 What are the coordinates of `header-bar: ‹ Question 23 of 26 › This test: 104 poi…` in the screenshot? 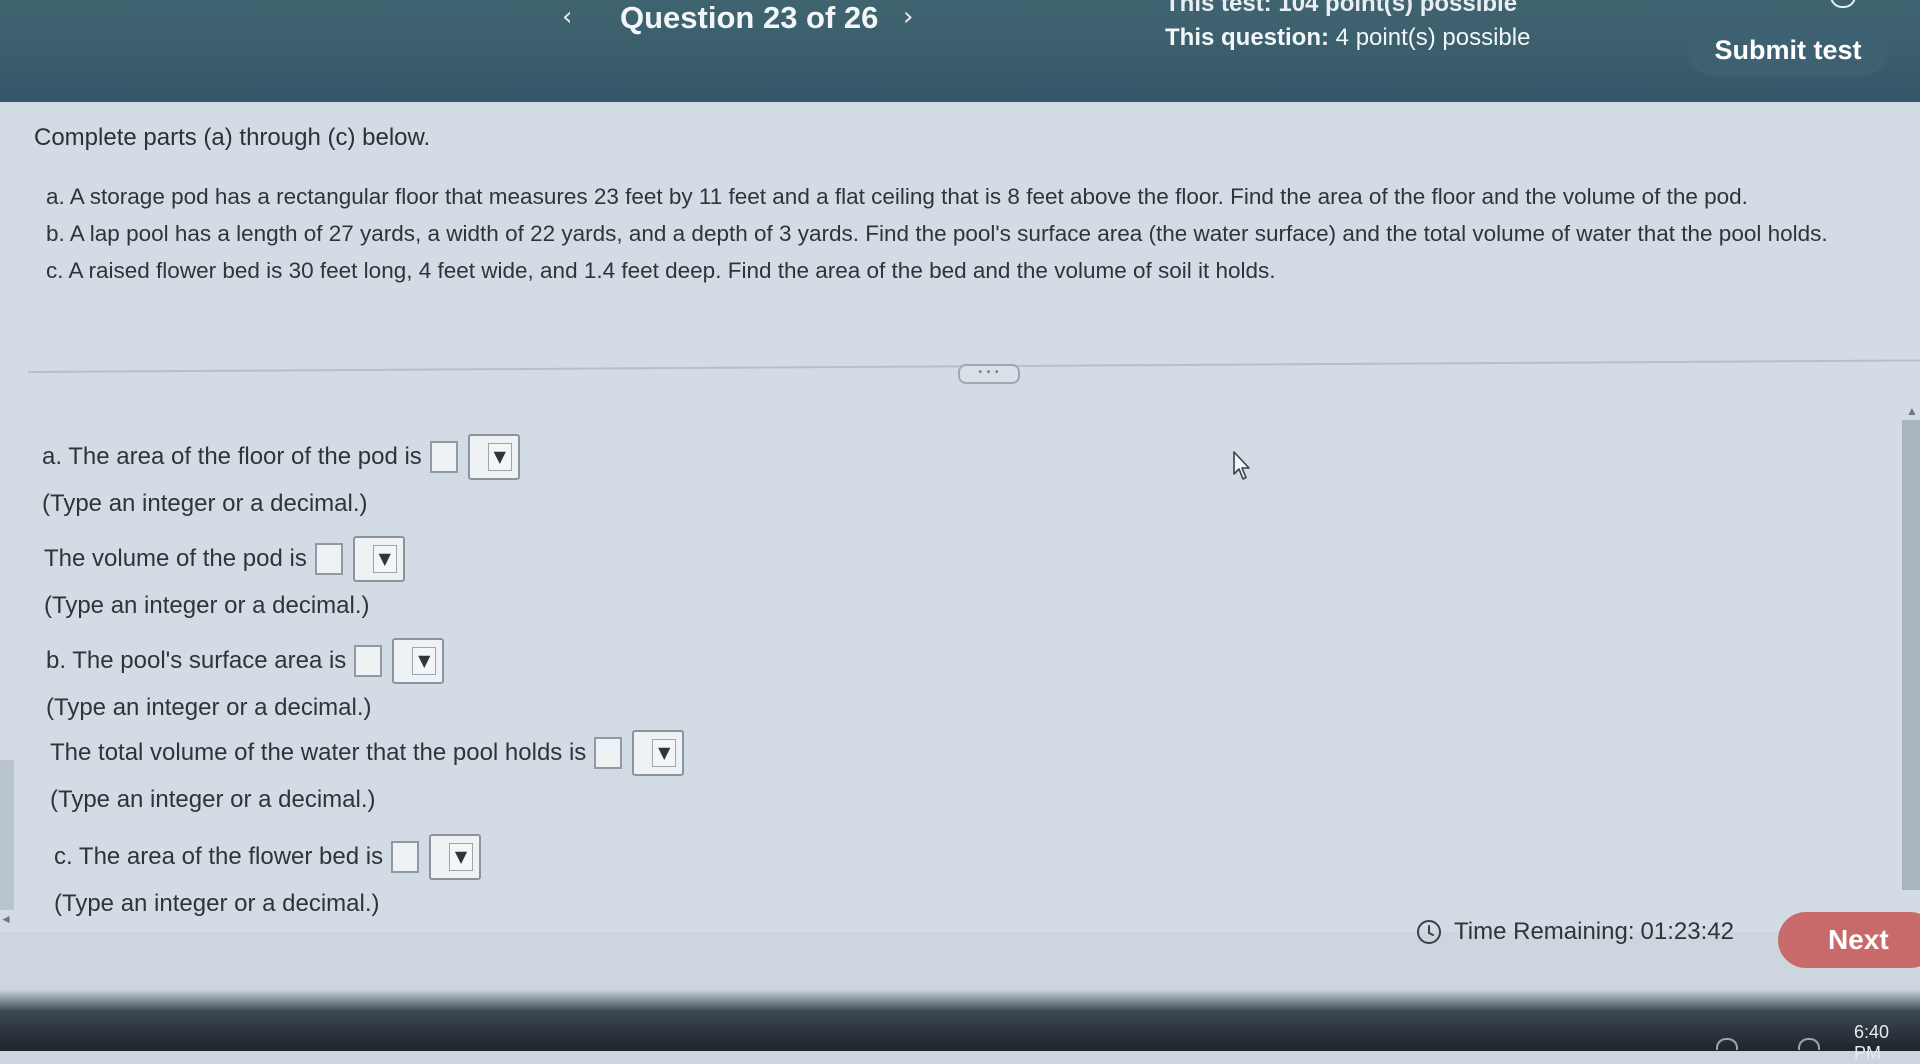 It's located at (960, 51).